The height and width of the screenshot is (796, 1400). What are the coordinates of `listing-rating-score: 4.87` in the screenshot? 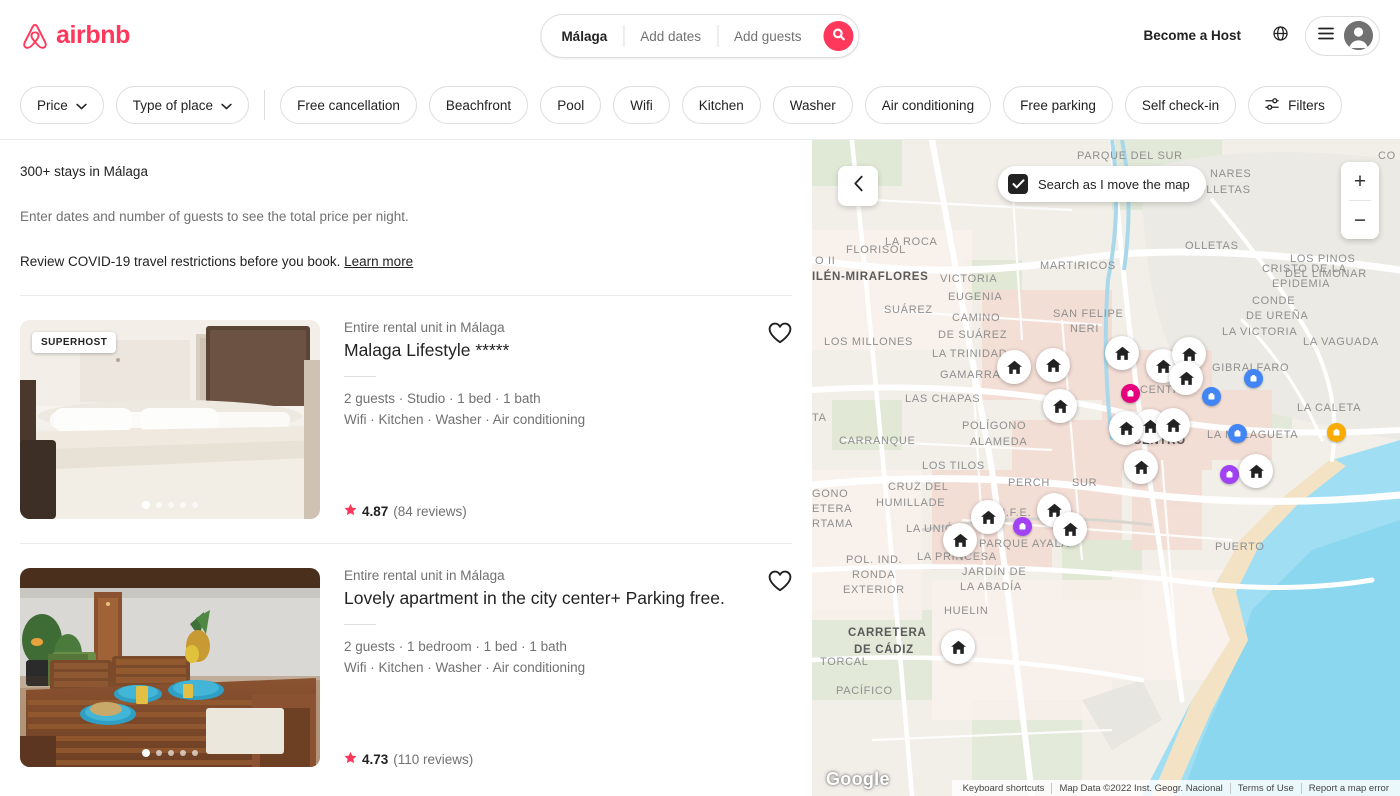 It's located at (375, 511).